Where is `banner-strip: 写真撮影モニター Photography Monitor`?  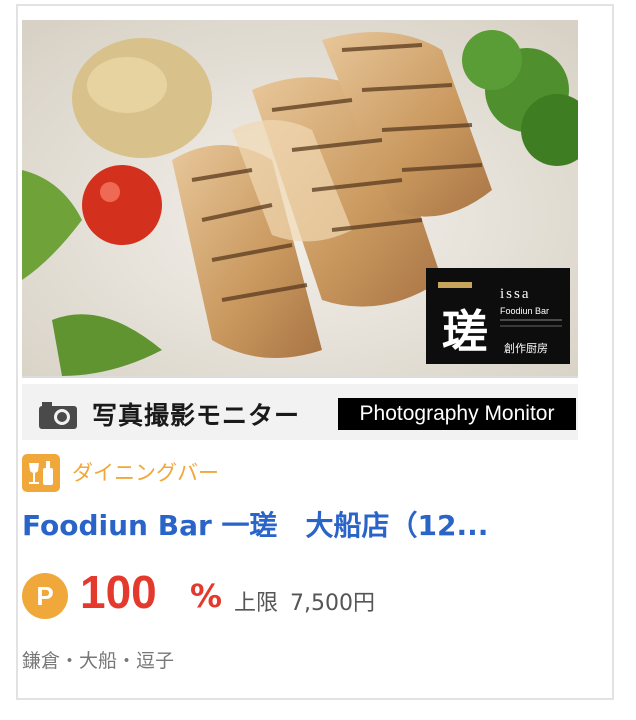 banner-strip: 写真撮影モニター Photography Monitor is located at coordinates (300, 412).